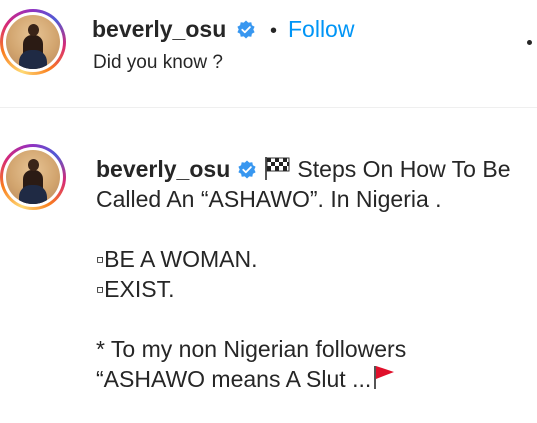 The height and width of the screenshot is (423, 537). I want to click on profile-photo, so click(33, 42).